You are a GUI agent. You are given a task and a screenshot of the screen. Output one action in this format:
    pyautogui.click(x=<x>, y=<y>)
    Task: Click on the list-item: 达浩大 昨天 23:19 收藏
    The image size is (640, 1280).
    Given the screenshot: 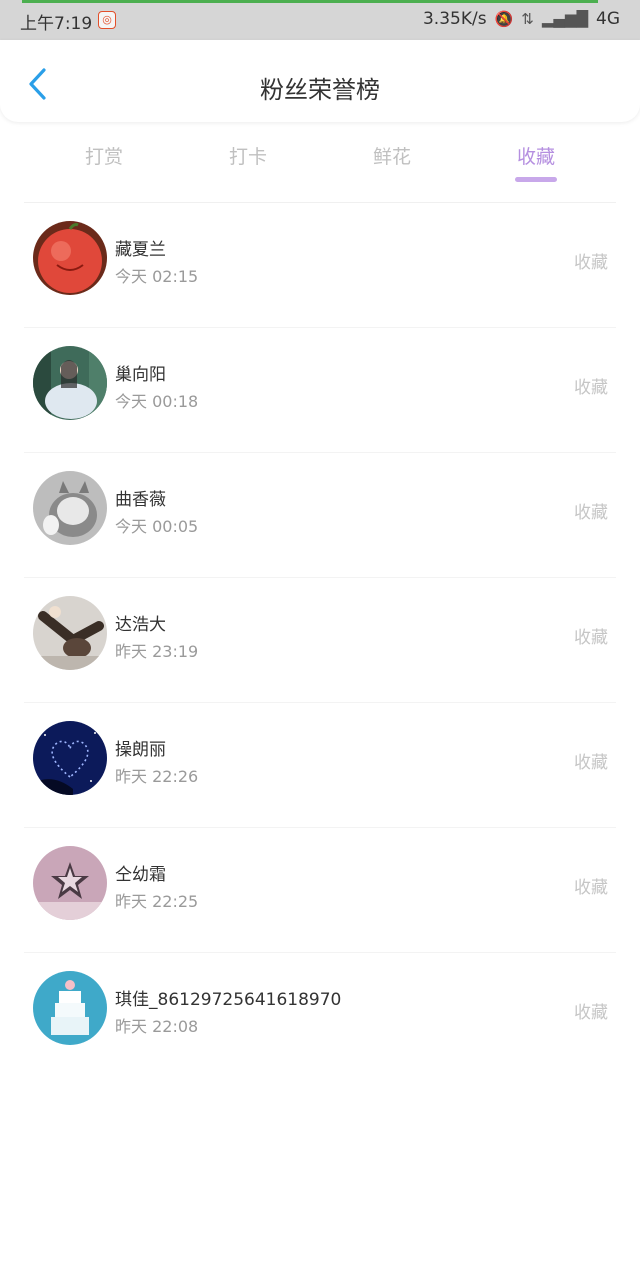 What is the action you would take?
    pyautogui.click(x=320, y=640)
    